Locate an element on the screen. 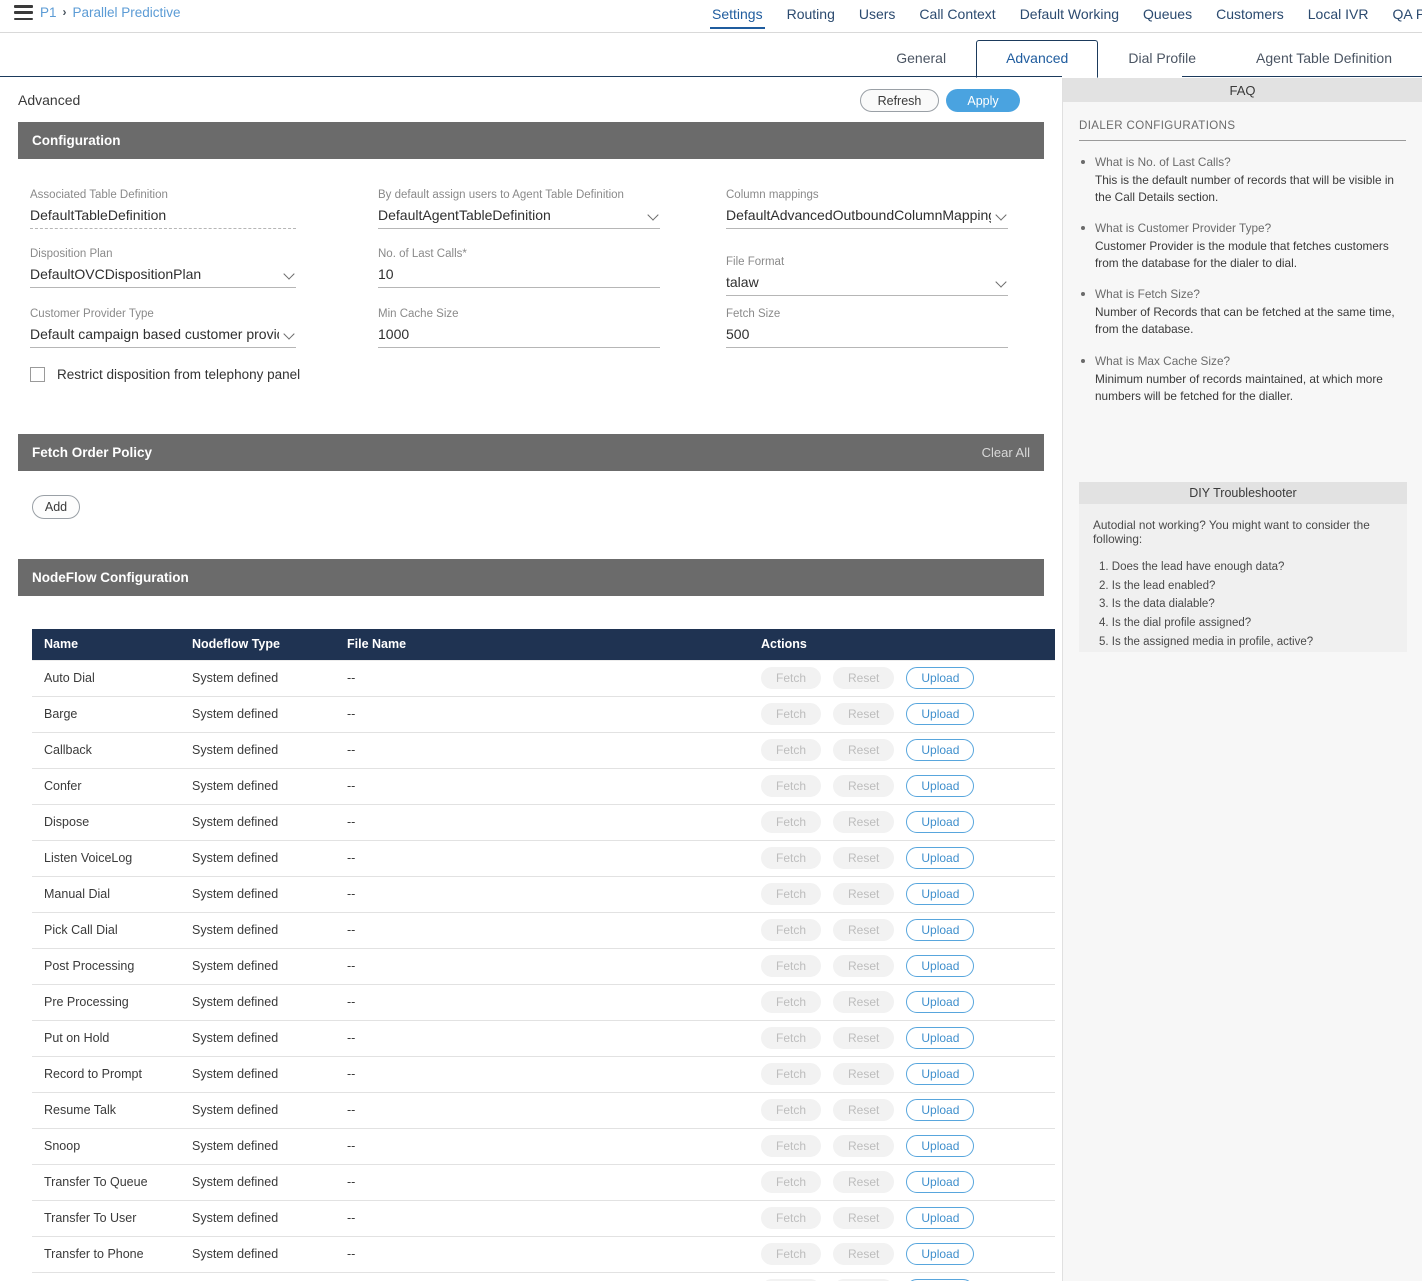  refresh-button: Refresh is located at coordinates (899, 100).